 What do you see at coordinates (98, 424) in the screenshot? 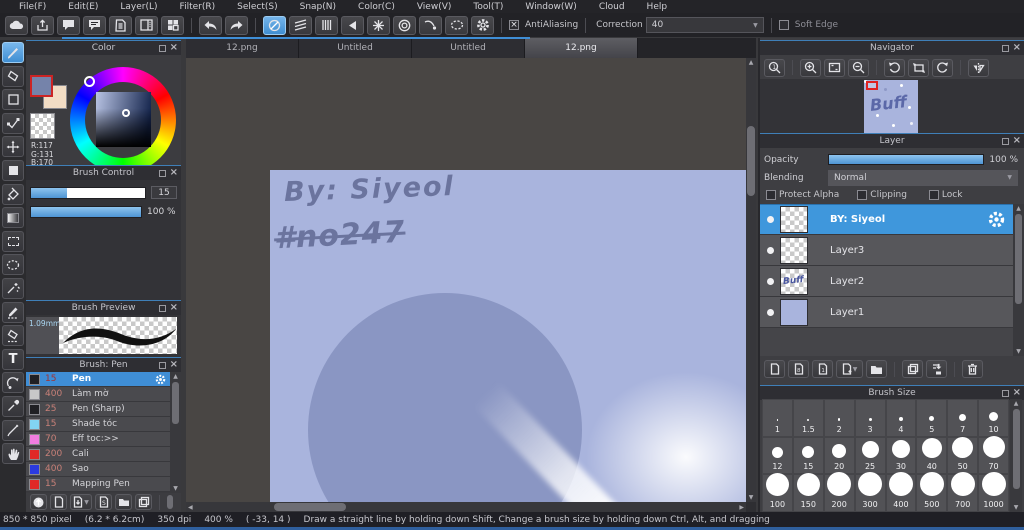
I see `brush-row-shade-toc: 15 Shade tóc` at bounding box center [98, 424].